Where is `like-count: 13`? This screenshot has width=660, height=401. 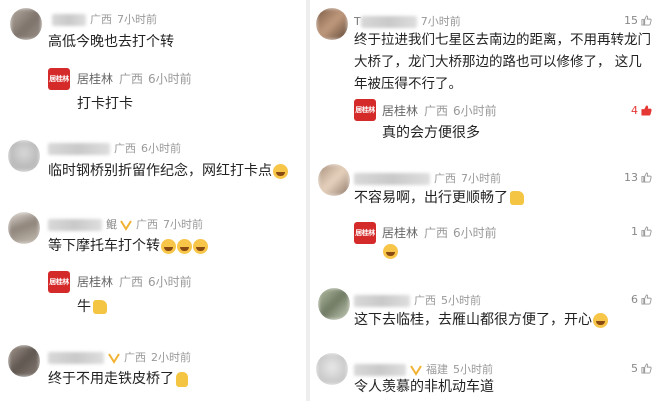
like-count: 13 is located at coordinates (638, 177).